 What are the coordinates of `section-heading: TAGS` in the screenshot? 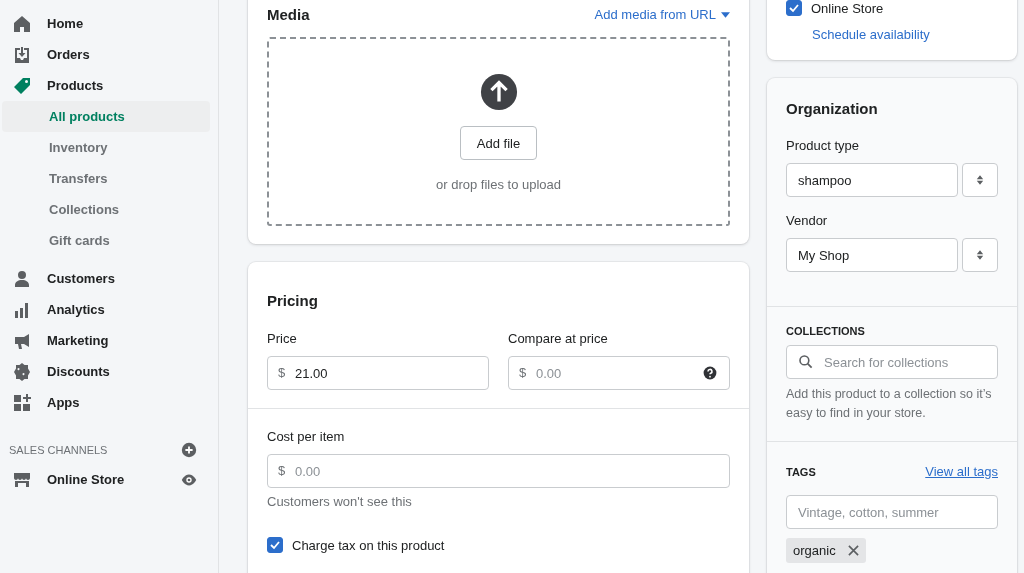 It's located at (801, 471).